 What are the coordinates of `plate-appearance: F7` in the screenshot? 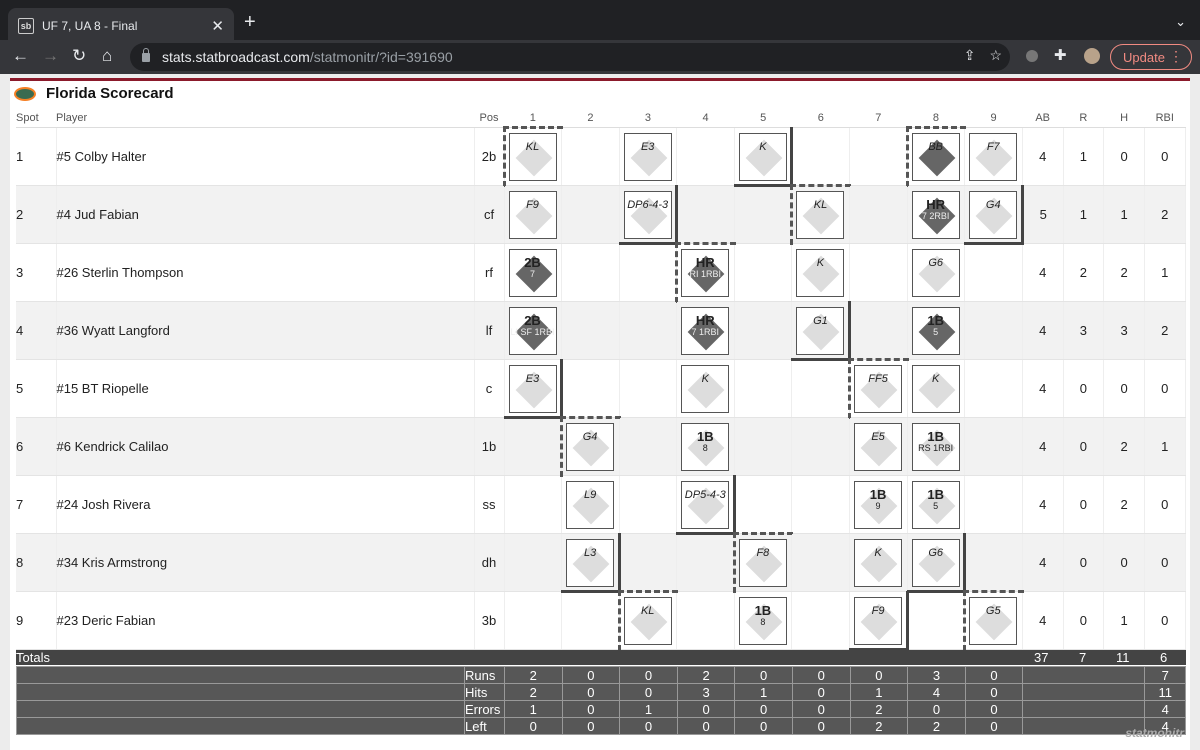 It's located at (993, 156).